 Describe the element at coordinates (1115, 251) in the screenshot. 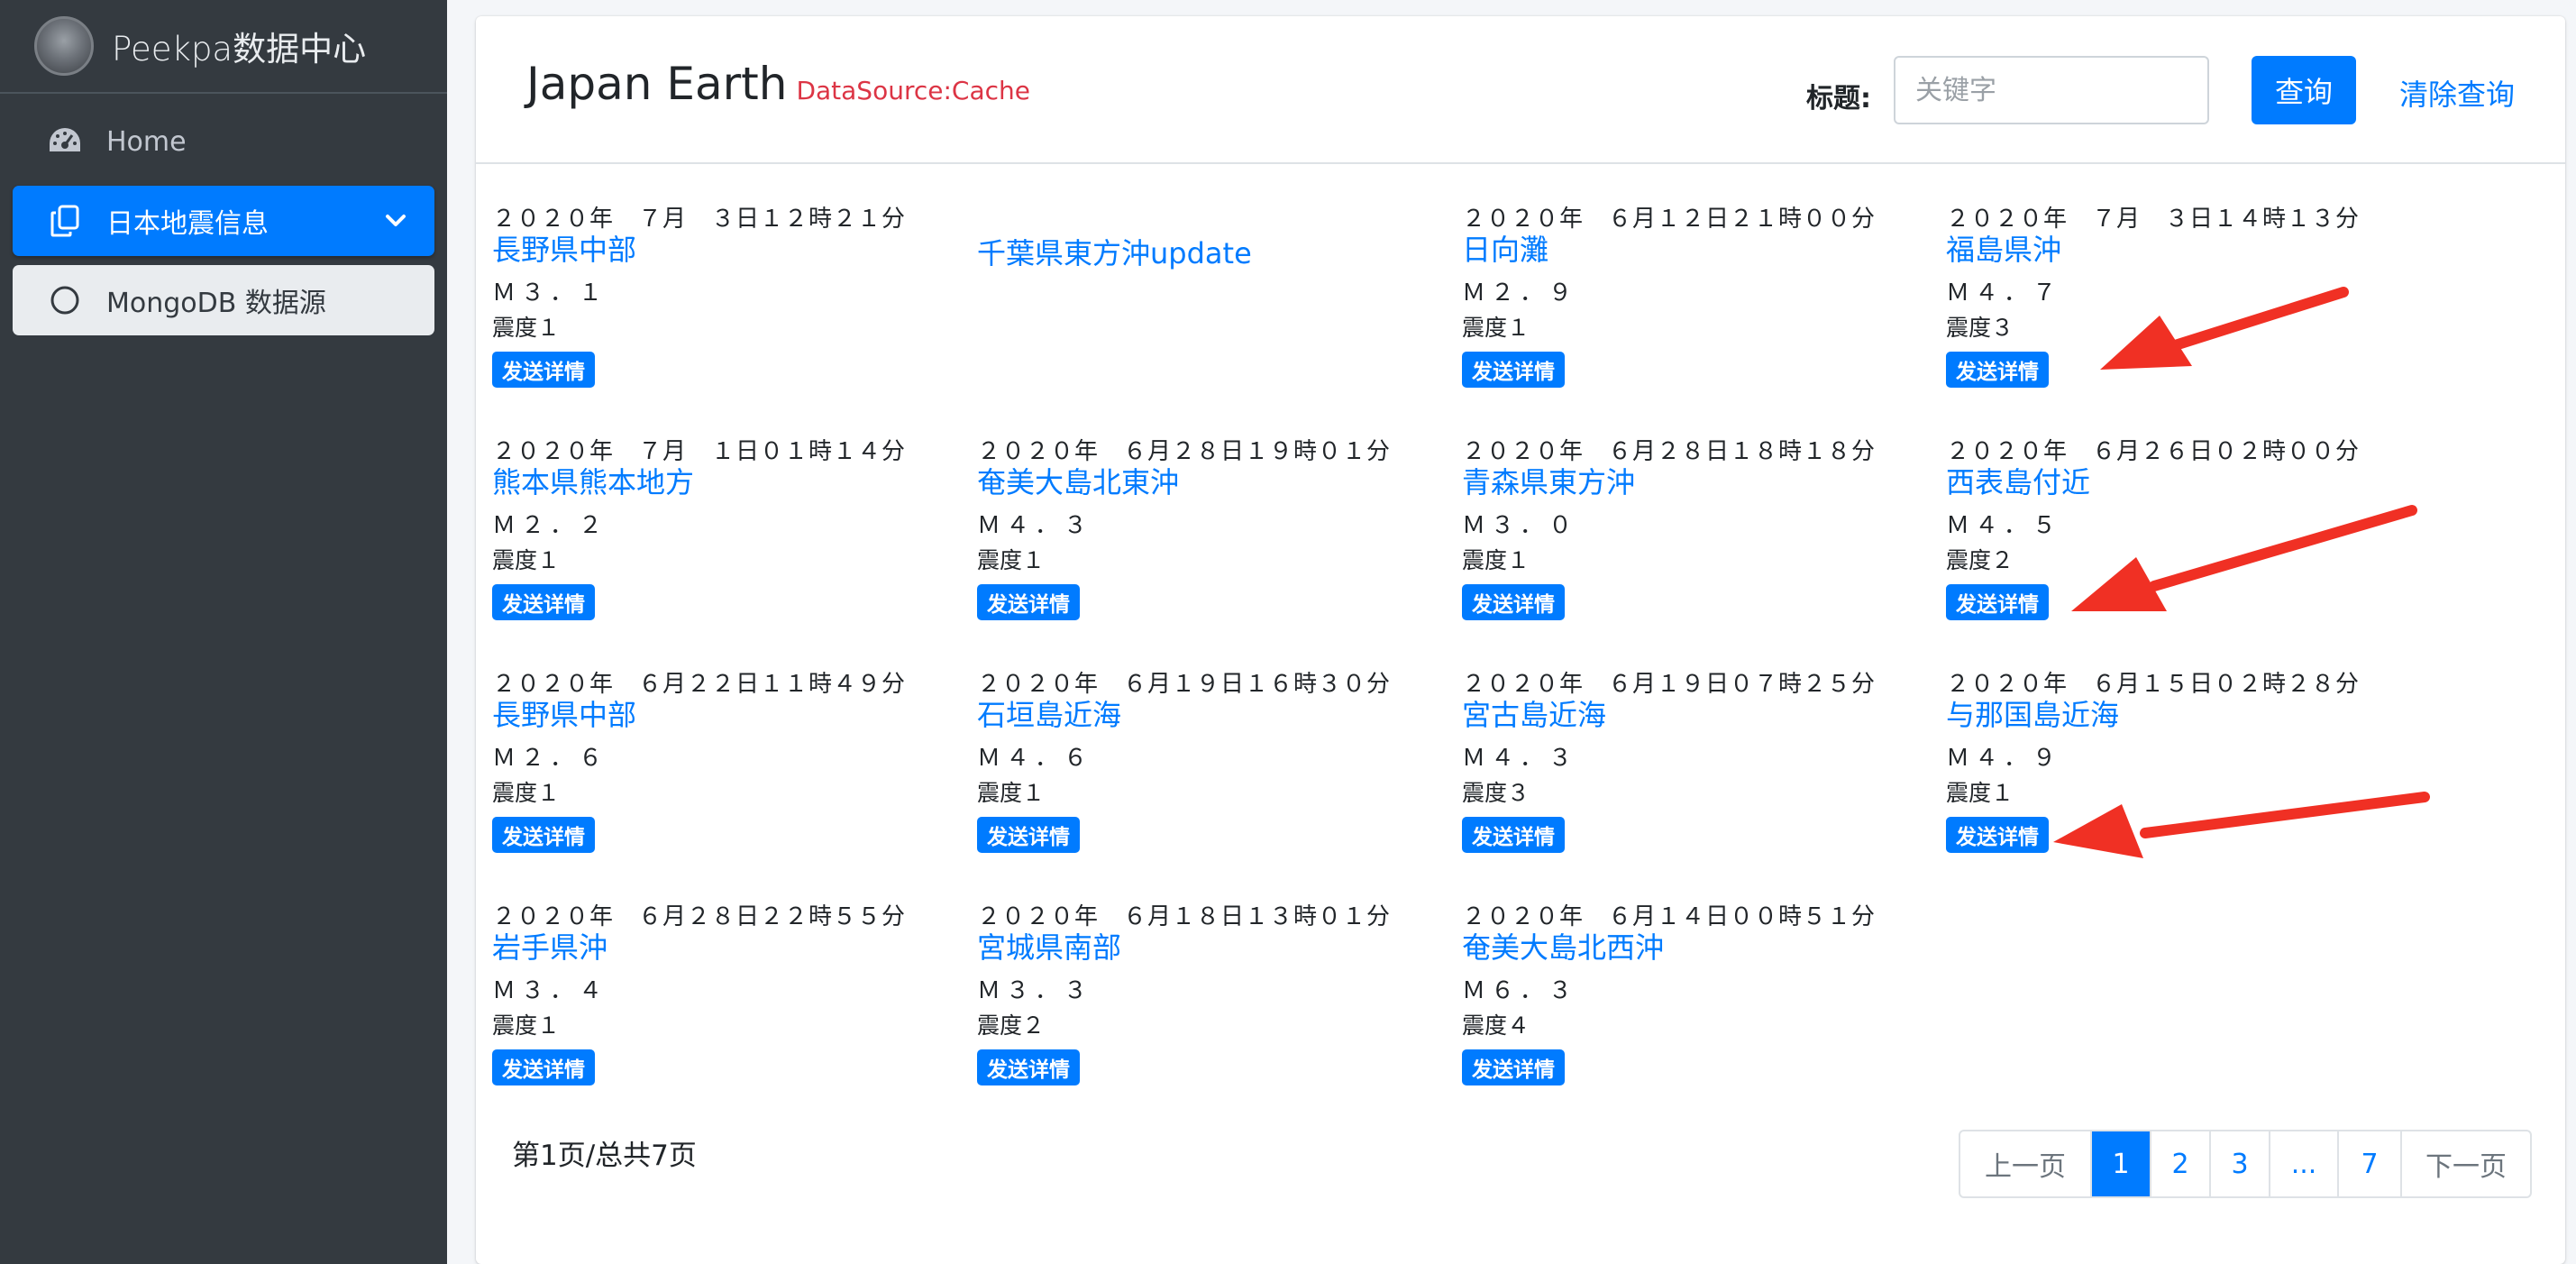

I see `quake-place-link: 千葉県東方沖update` at that location.